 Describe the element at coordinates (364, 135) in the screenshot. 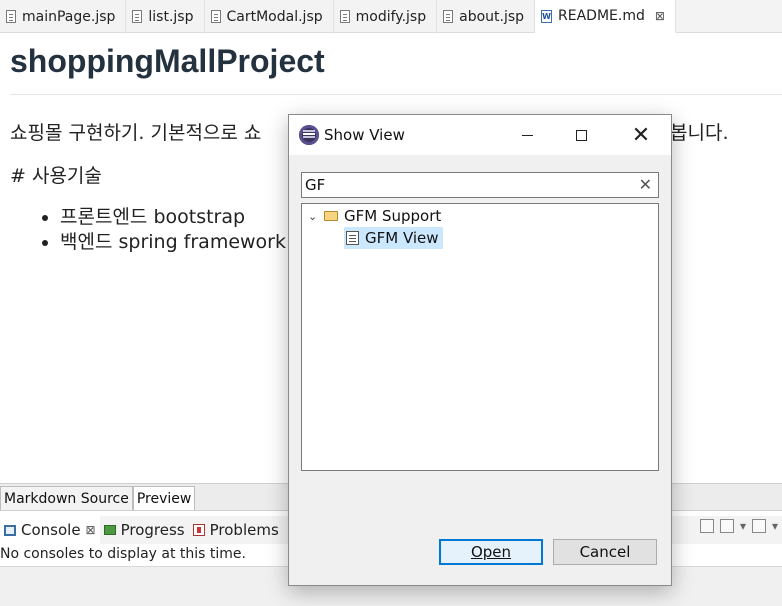

I see `dialog-title: Show View` at that location.